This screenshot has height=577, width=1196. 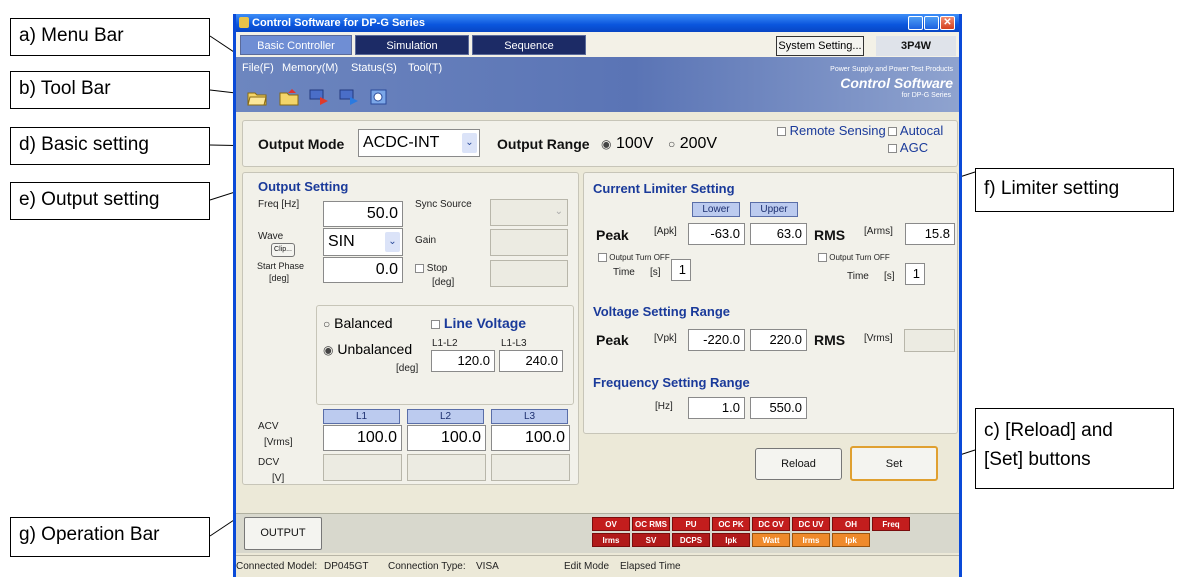 I want to click on unbalanced-label: Unbalanced, so click(x=375, y=349).